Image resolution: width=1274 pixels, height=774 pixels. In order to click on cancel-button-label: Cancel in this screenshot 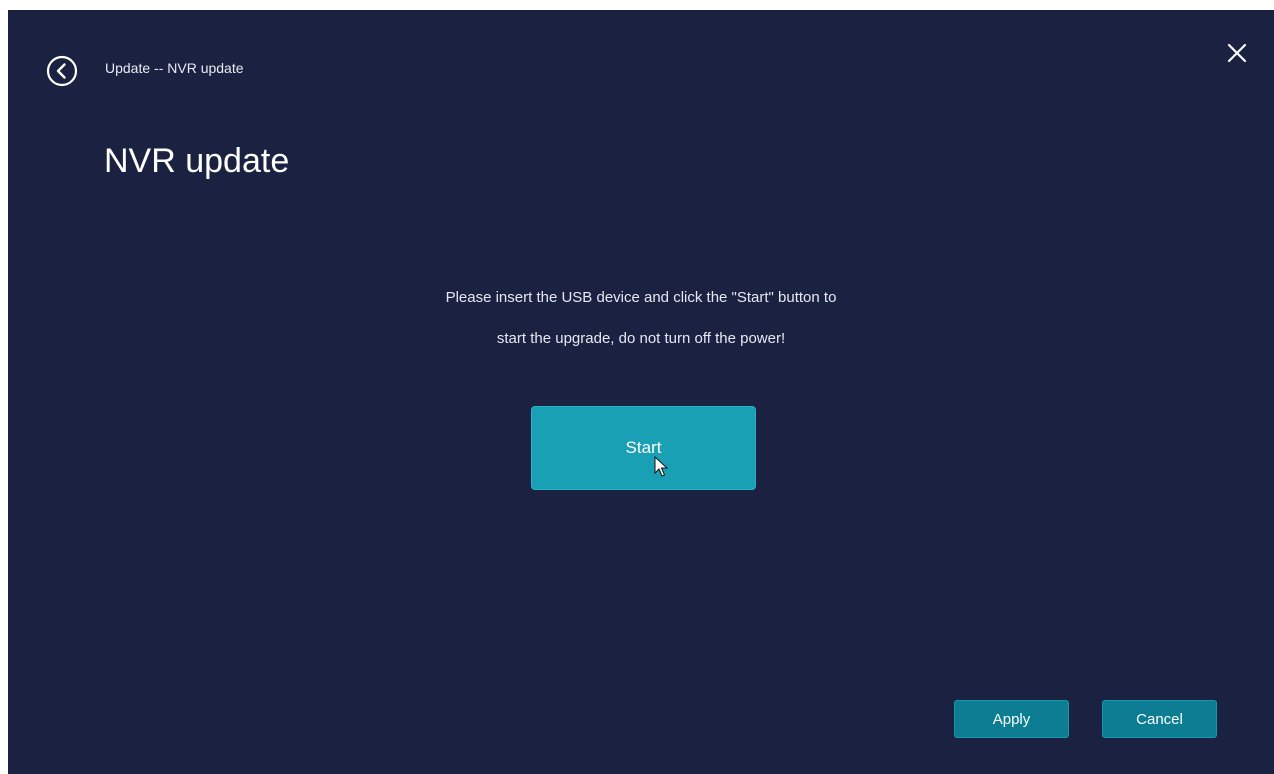, I will do `click(1159, 719)`.